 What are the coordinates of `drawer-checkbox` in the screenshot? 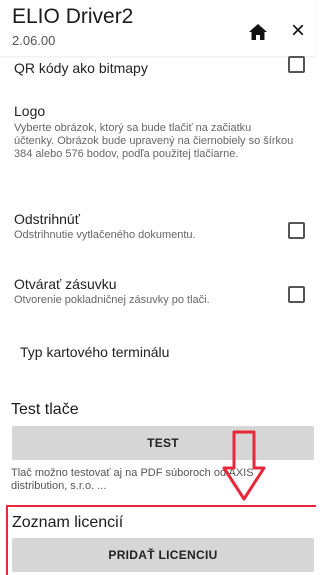 It's located at (296, 294).